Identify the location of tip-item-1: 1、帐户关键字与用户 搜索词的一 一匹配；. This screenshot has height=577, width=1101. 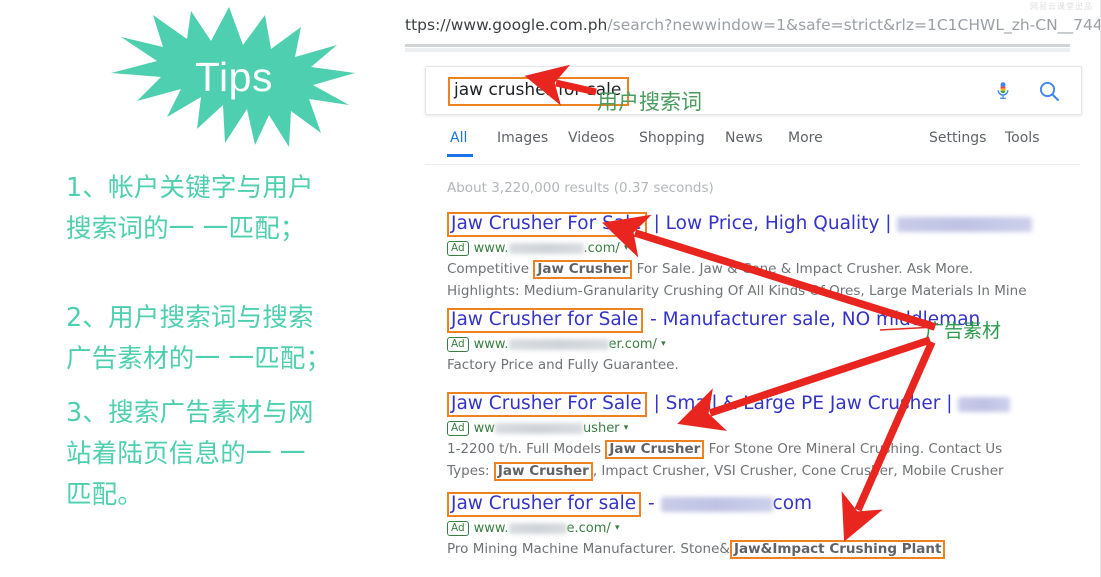
(190, 208).